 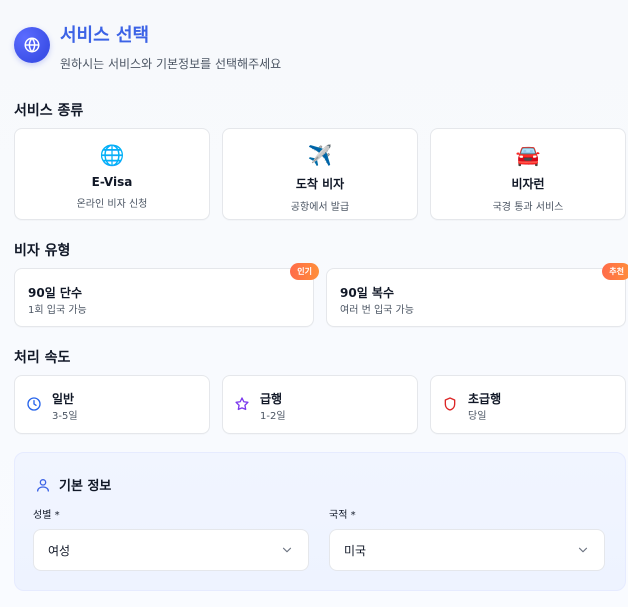 What do you see at coordinates (32, 45) in the screenshot?
I see `globe-icon` at bounding box center [32, 45].